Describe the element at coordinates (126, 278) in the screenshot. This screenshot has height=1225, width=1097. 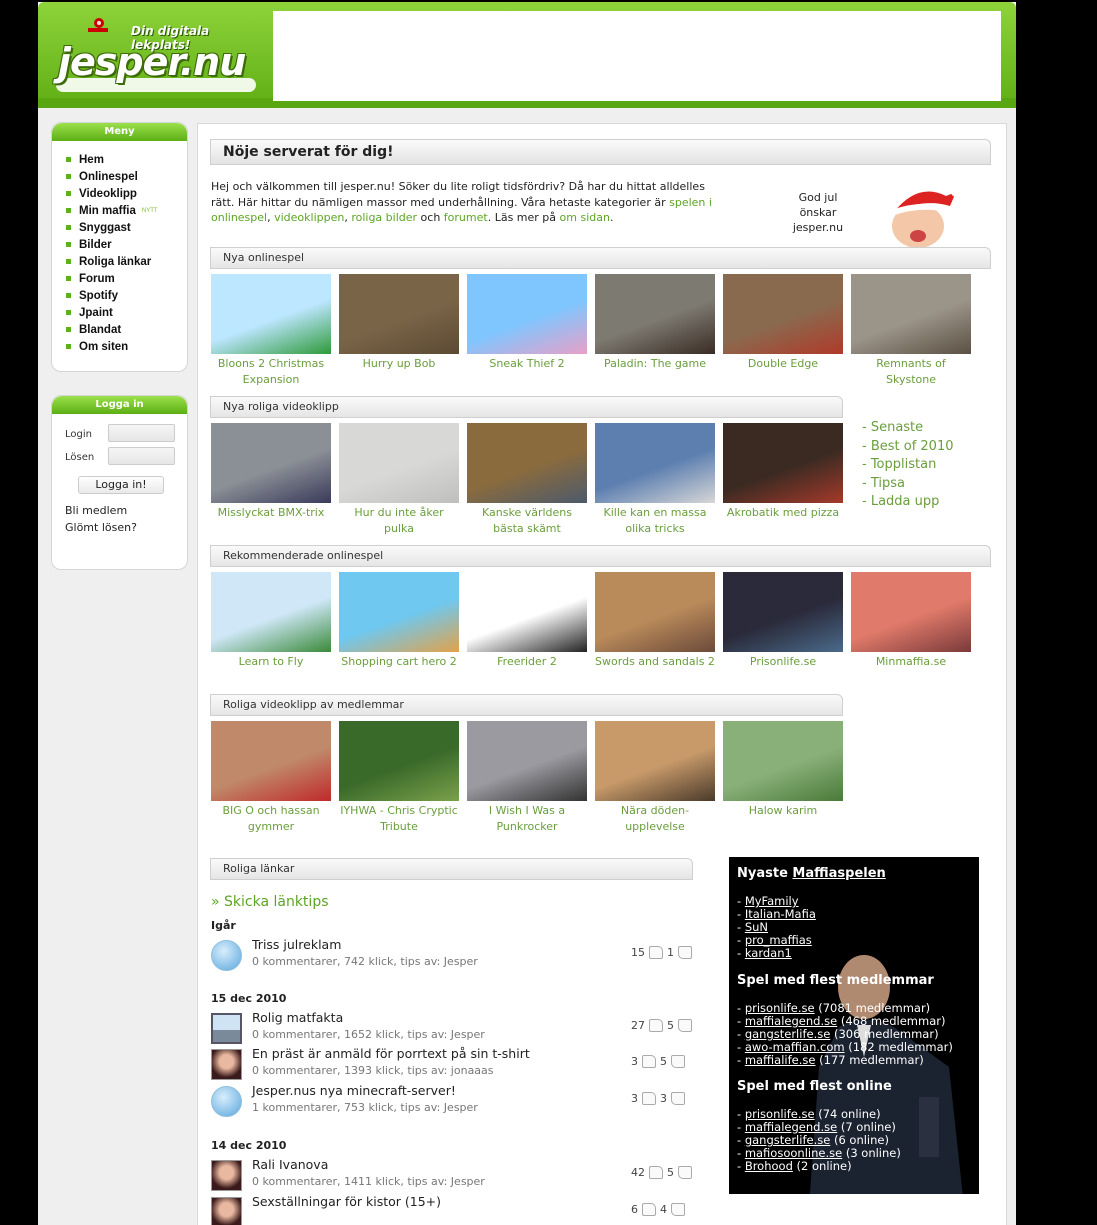
I see `menu-item: Forum` at that location.